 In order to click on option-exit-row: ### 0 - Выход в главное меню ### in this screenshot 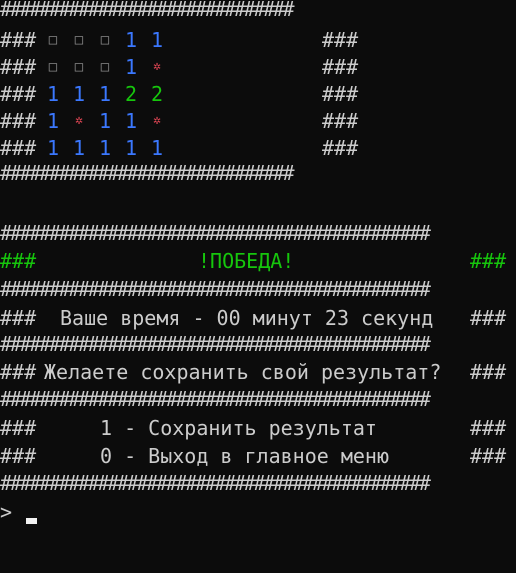, I will do `click(258, 456)`.